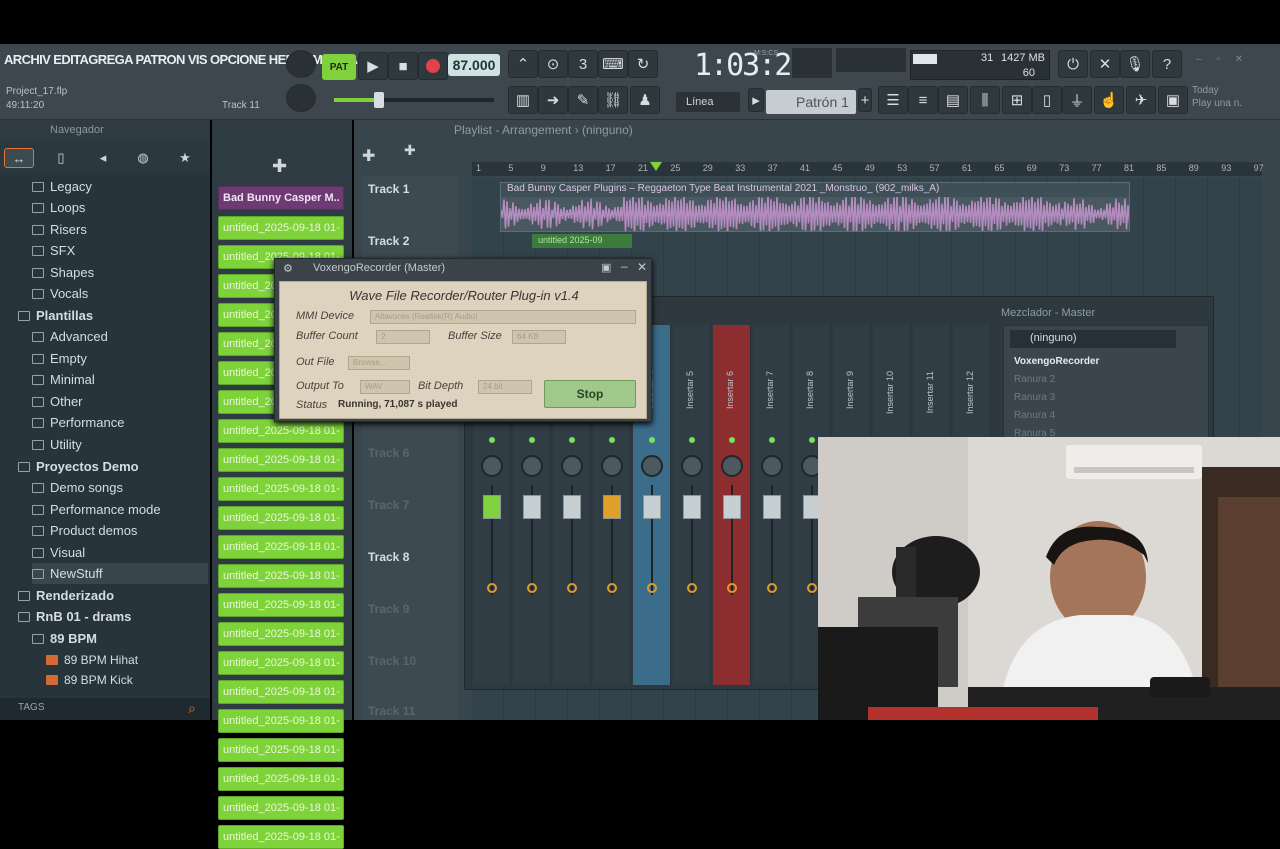 The height and width of the screenshot is (849, 1280). What do you see at coordinates (1141, 100) in the screenshot?
I see `tempo-tap-button: ✈` at bounding box center [1141, 100].